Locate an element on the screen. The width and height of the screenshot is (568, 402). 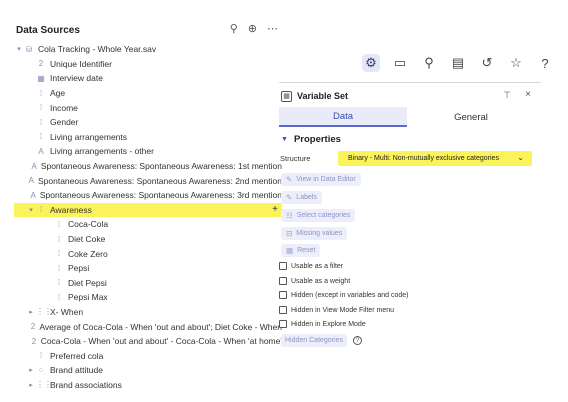
tree-row: A Living arrangements - other is located at coordinates (148, 151).